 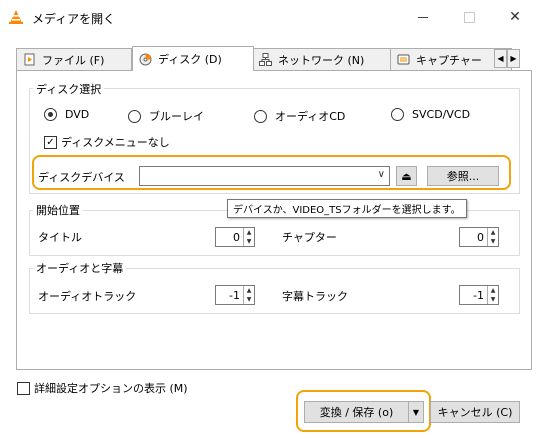 What do you see at coordinates (265, 59) in the screenshot?
I see `network-icon` at bounding box center [265, 59].